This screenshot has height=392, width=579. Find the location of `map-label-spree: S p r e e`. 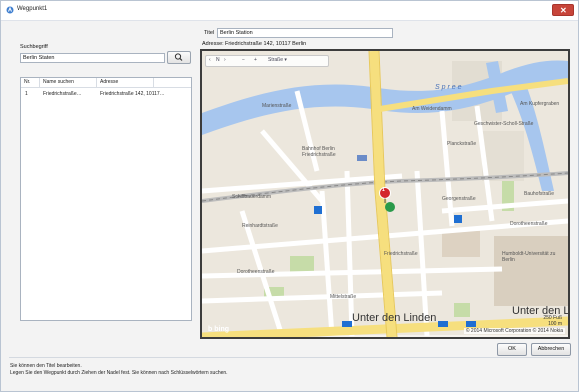

map-label-spree: S p r e e is located at coordinates (448, 87).